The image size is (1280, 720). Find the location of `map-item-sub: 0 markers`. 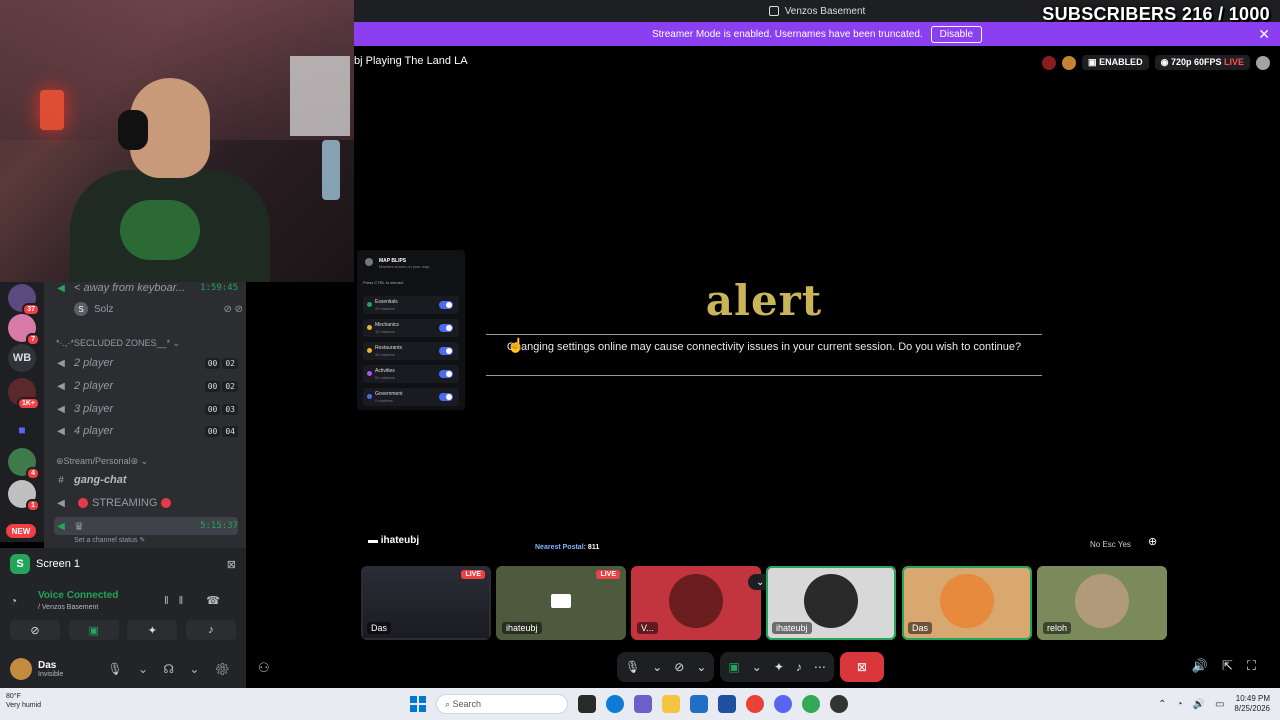

map-item-sub: 0 markers is located at coordinates (384, 400).